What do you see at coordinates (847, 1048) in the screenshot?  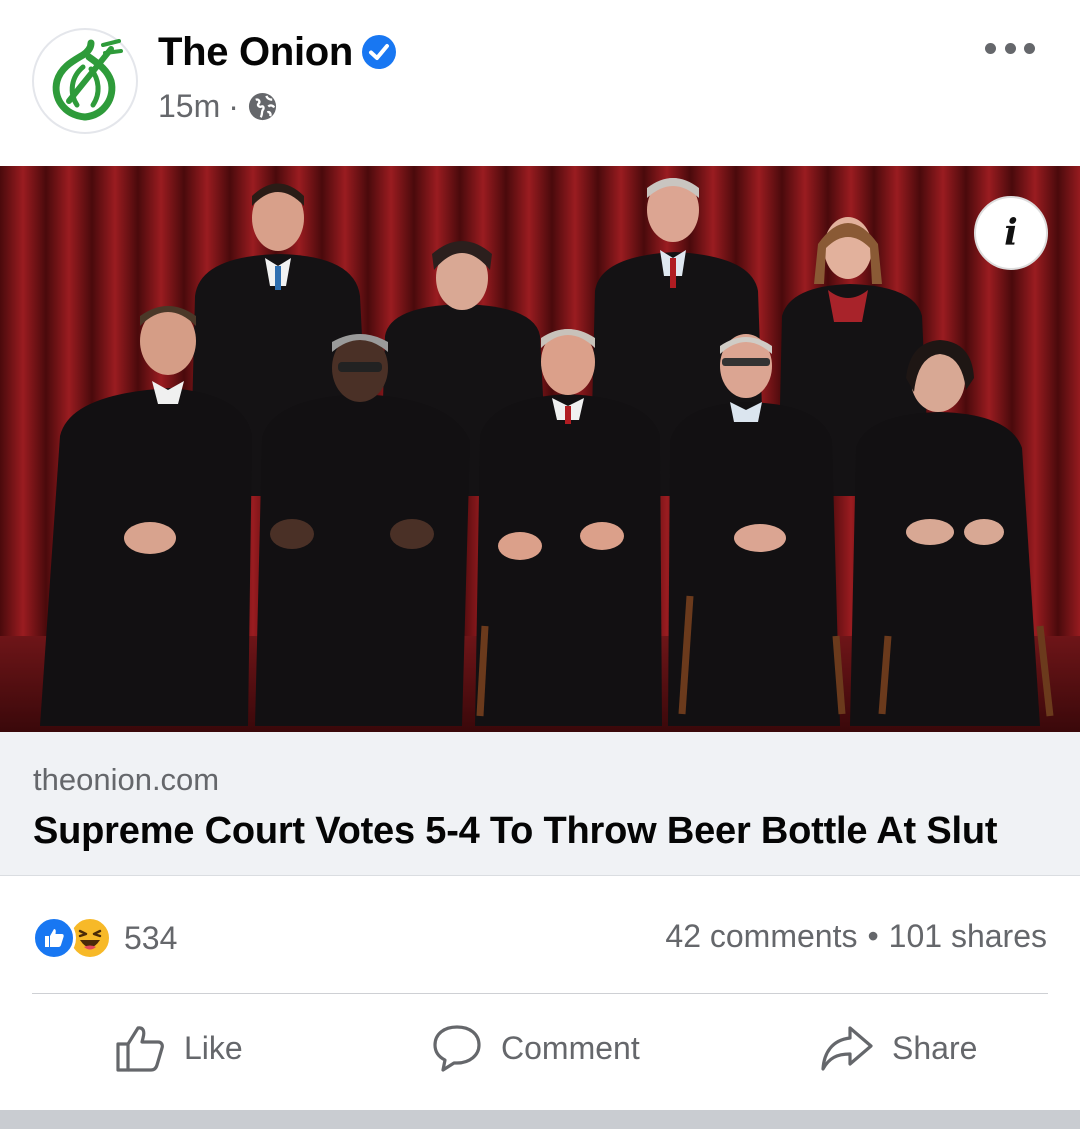 I see `share-arrow-icon` at bounding box center [847, 1048].